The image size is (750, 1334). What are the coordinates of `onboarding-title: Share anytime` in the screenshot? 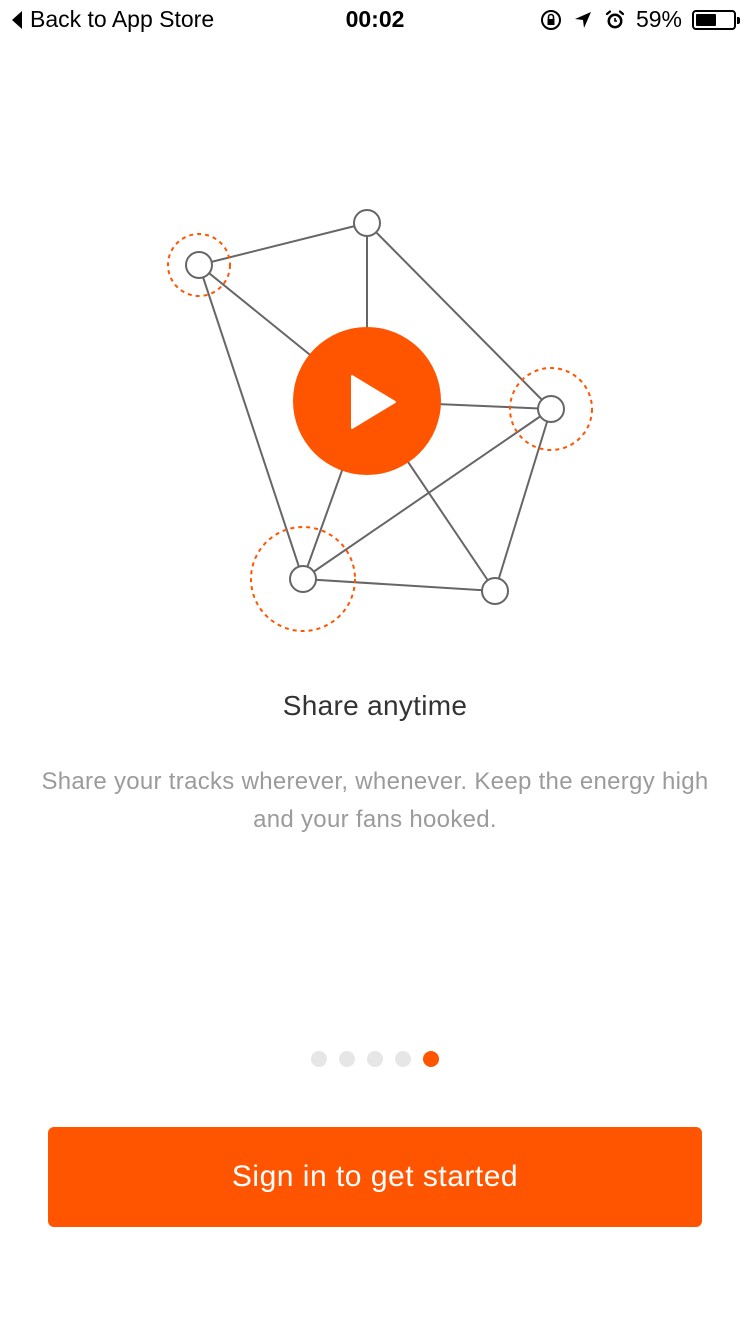 It's located at (375, 705).